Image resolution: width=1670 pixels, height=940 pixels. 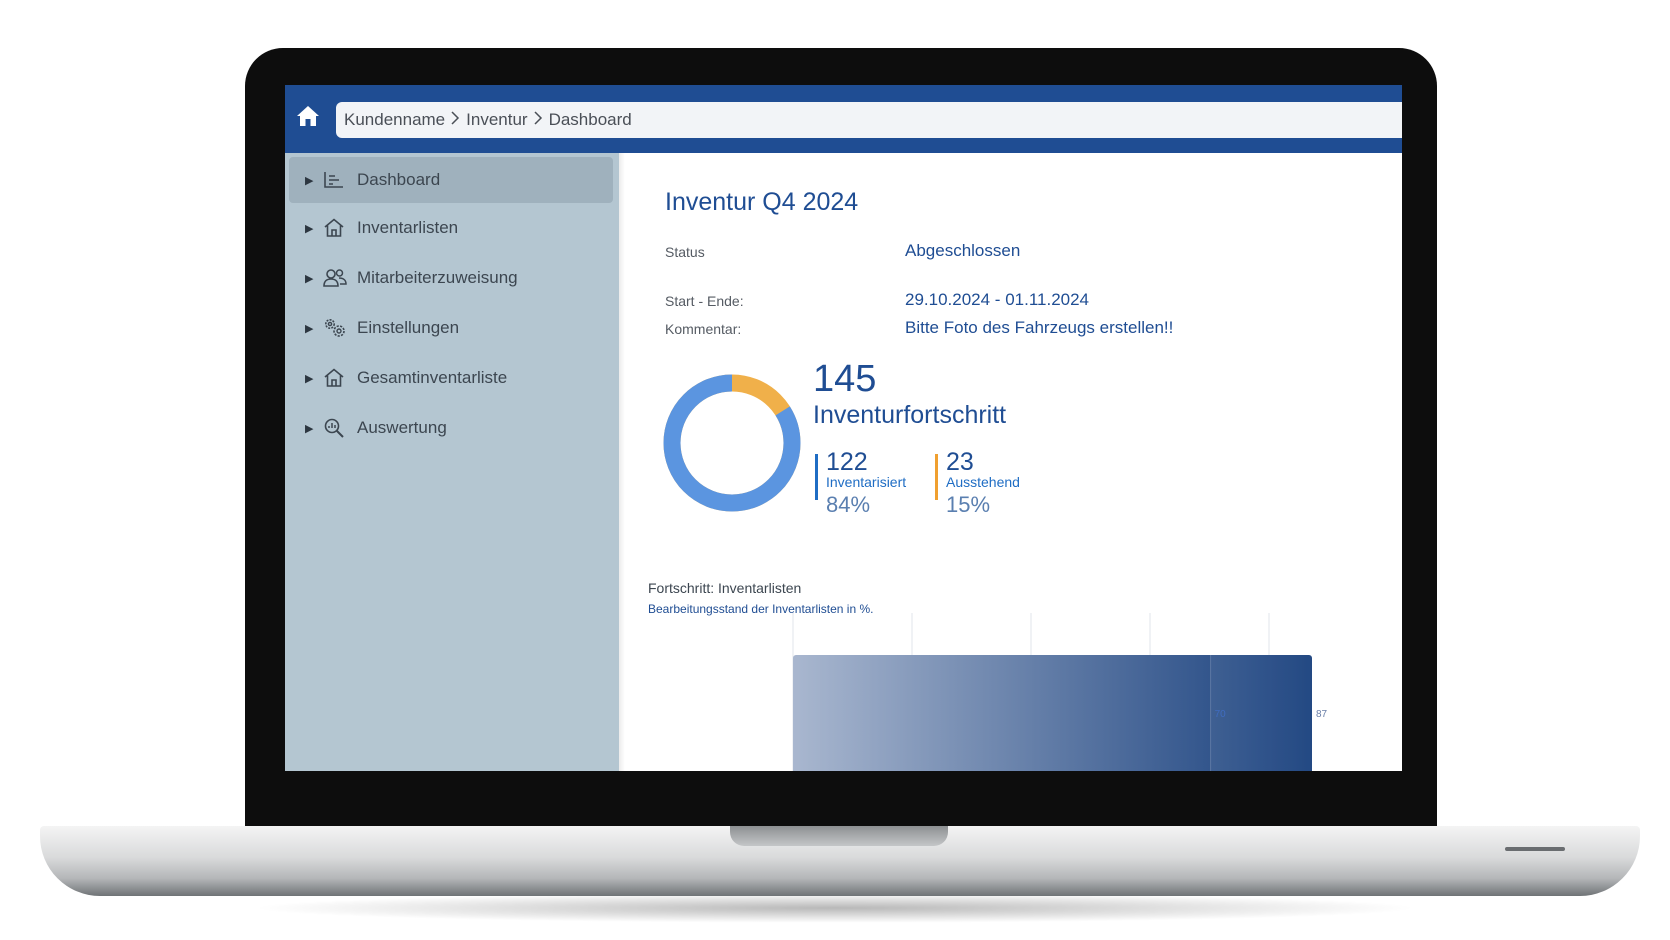 I want to click on chart-bars, so click(x=1052, y=713).